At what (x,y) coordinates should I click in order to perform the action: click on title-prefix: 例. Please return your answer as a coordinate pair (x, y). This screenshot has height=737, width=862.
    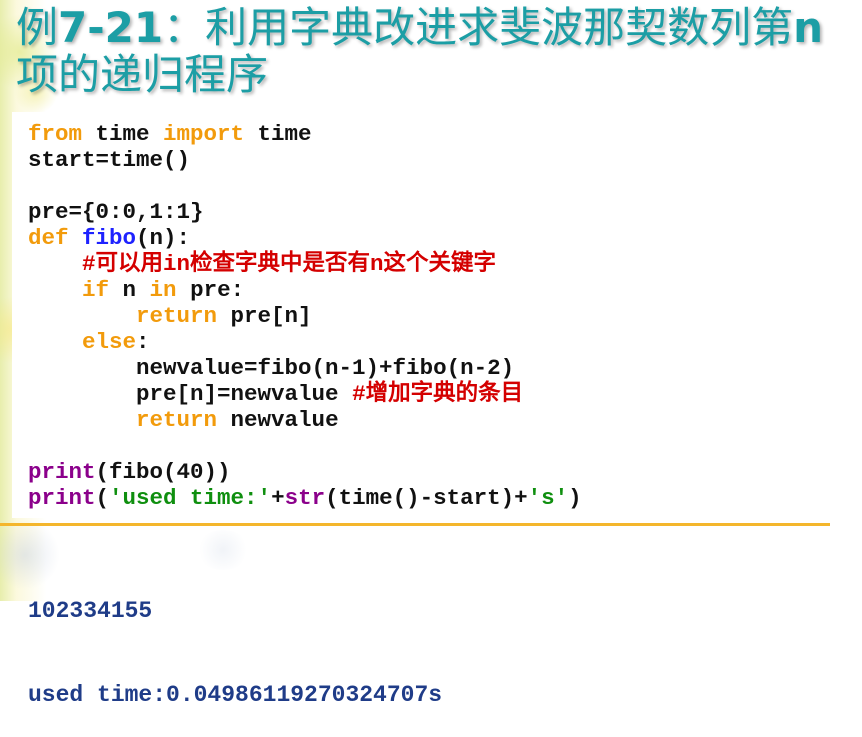
    Looking at the image, I should click on (37, 27).